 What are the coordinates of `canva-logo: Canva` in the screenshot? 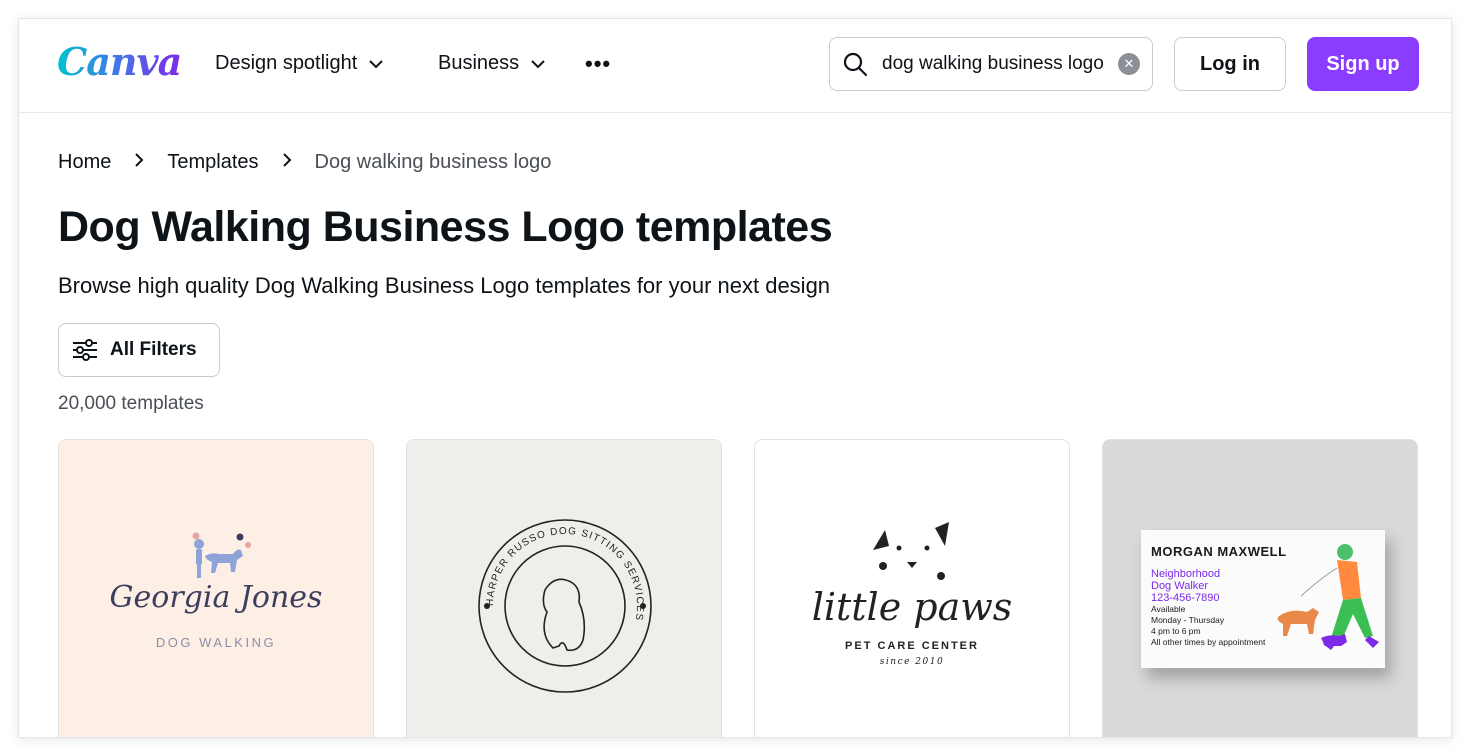 It's located at (119, 61).